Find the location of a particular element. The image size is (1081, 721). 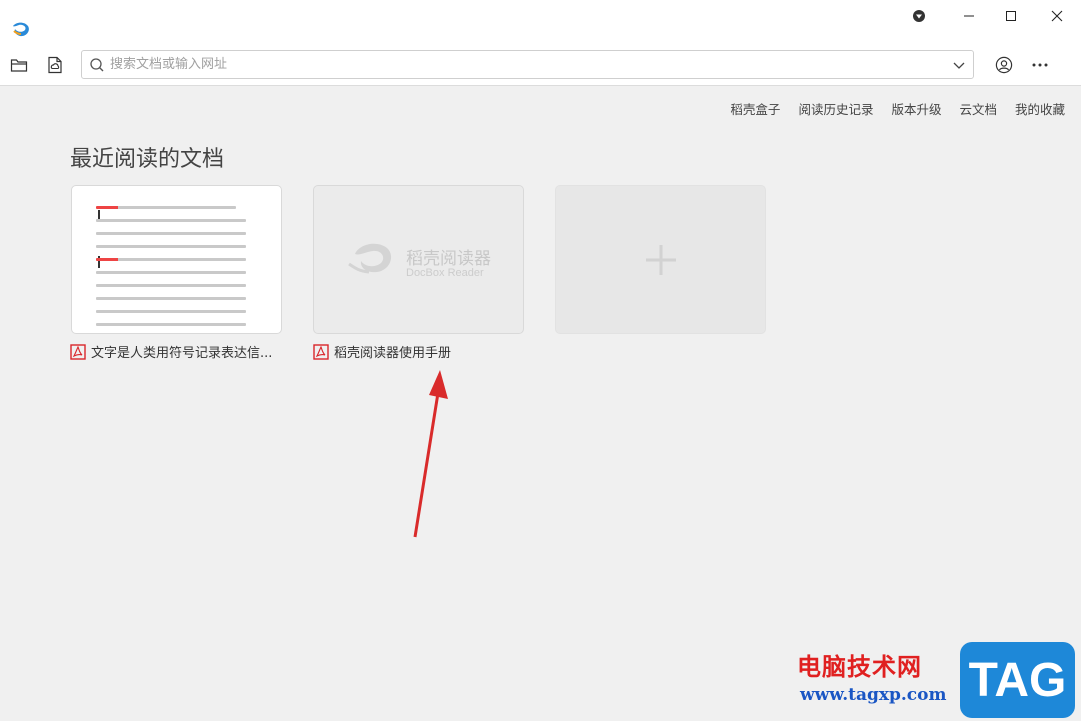

search-icon is located at coordinates (97, 65).